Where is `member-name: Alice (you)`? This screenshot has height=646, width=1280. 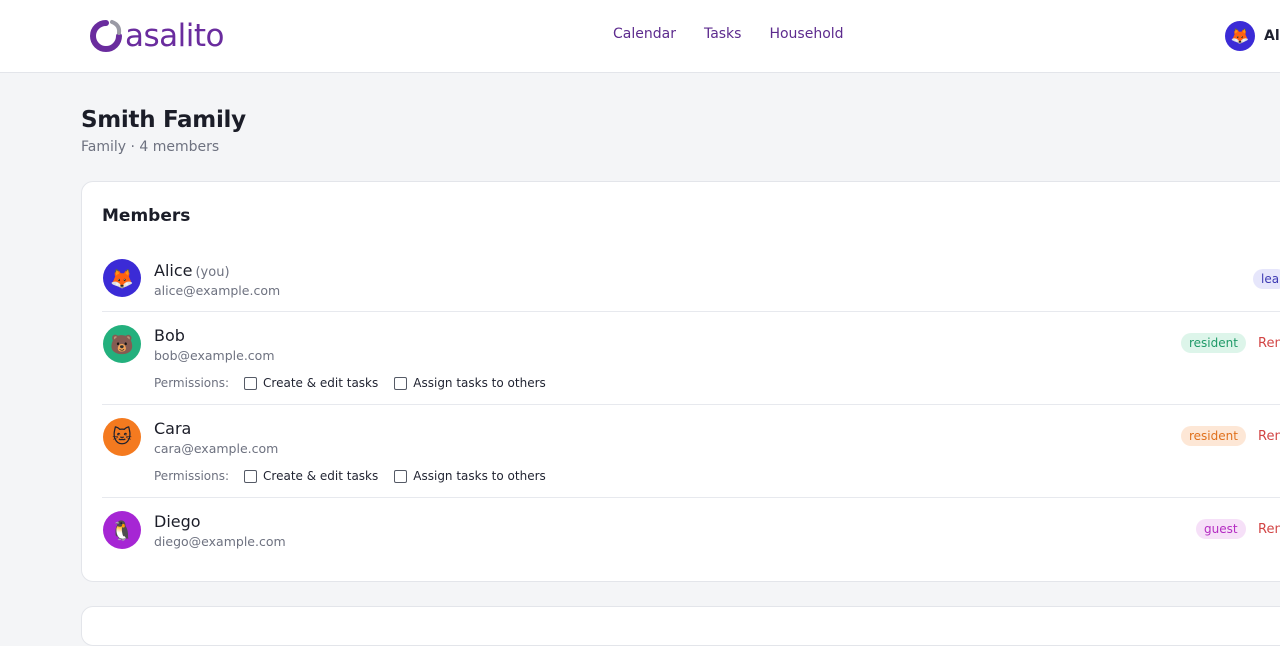 member-name: Alice (you) is located at coordinates (192, 270).